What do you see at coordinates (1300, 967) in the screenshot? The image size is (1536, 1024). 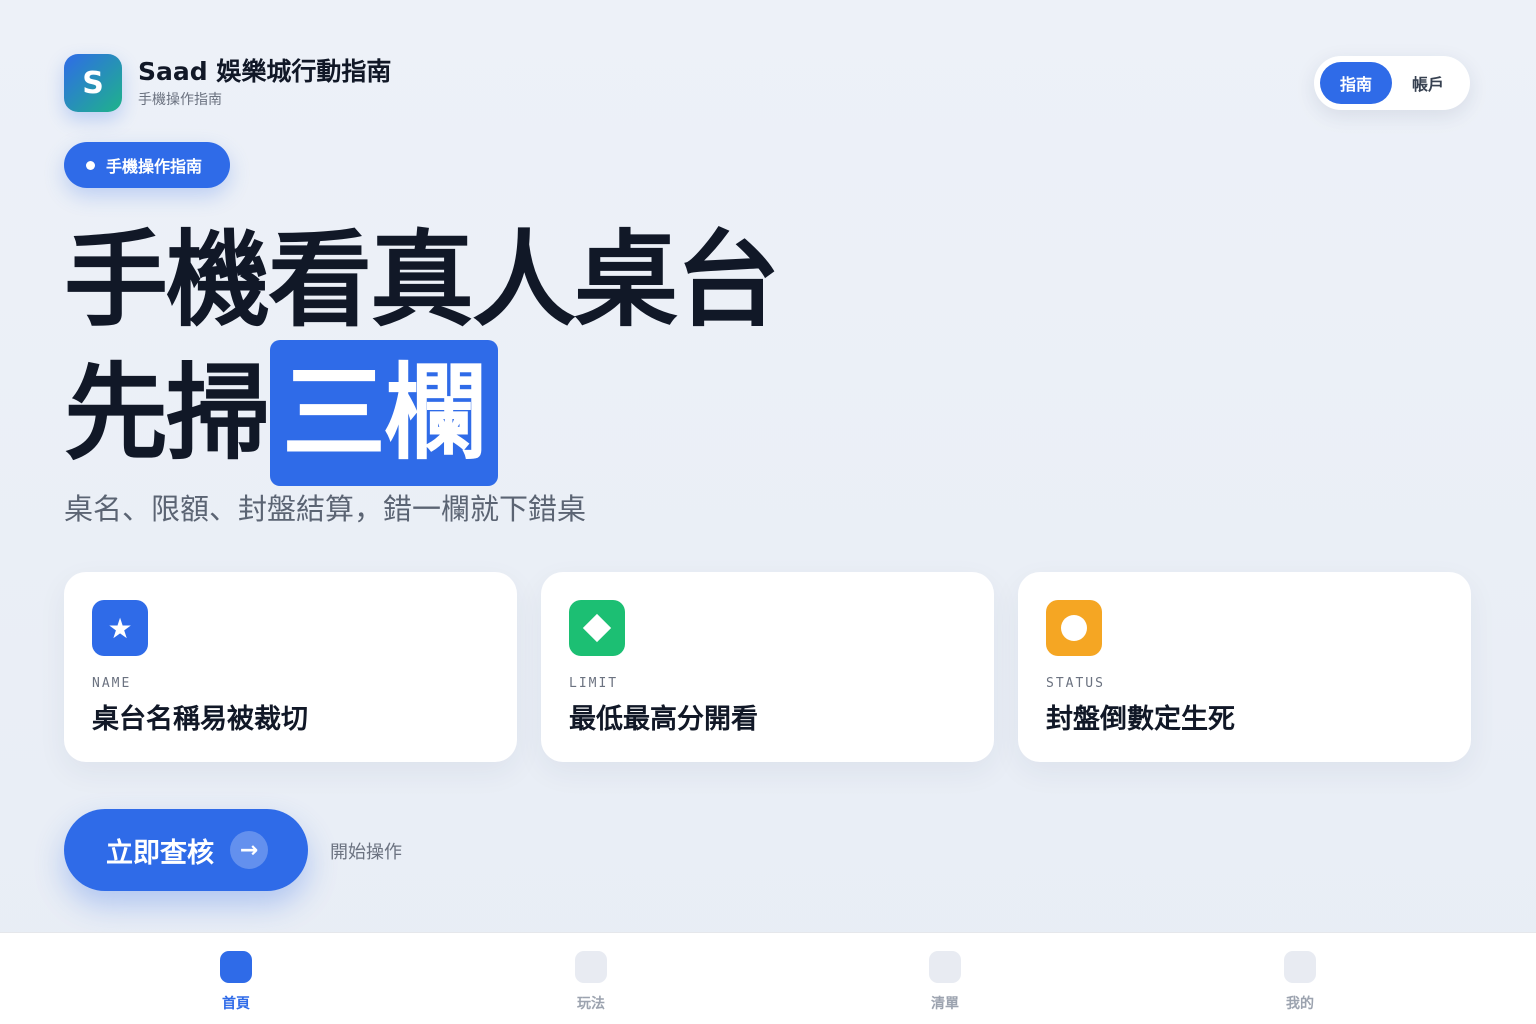 I see `profile-icon` at bounding box center [1300, 967].